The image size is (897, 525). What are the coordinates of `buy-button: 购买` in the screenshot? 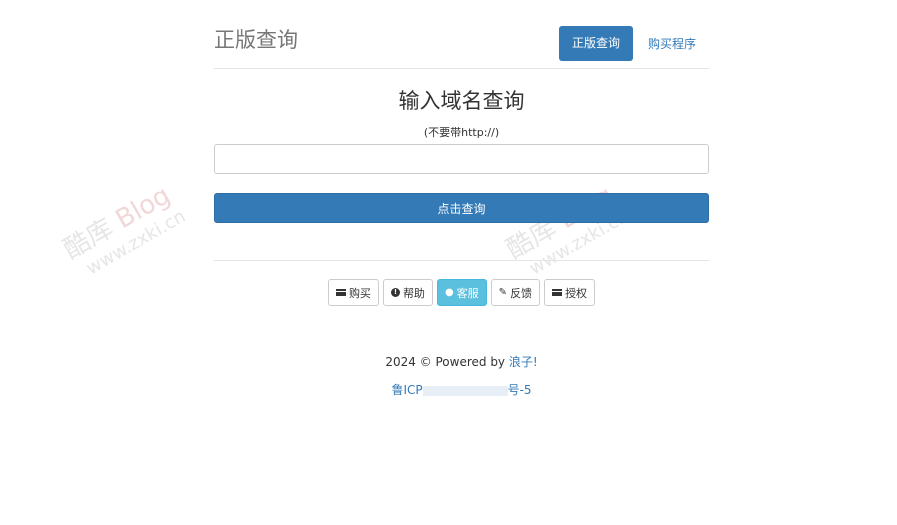 It's located at (353, 292).